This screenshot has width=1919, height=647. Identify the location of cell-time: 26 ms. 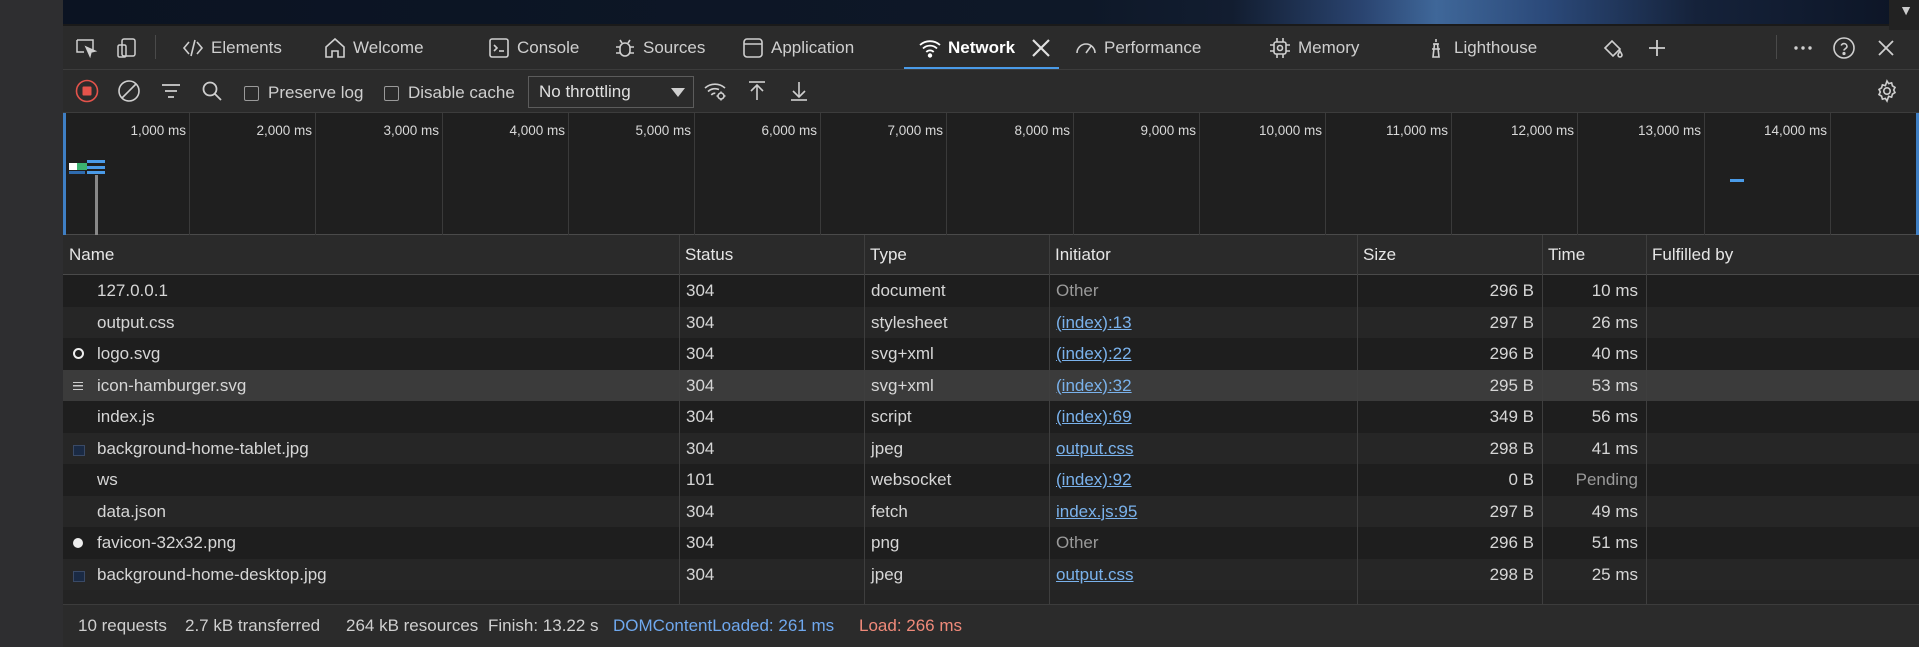
(1614, 322).